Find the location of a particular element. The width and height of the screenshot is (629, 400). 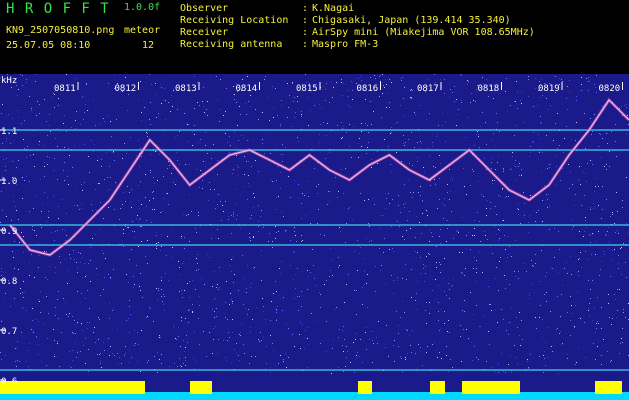

location-key: Receiving Location is located at coordinates (234, 20).